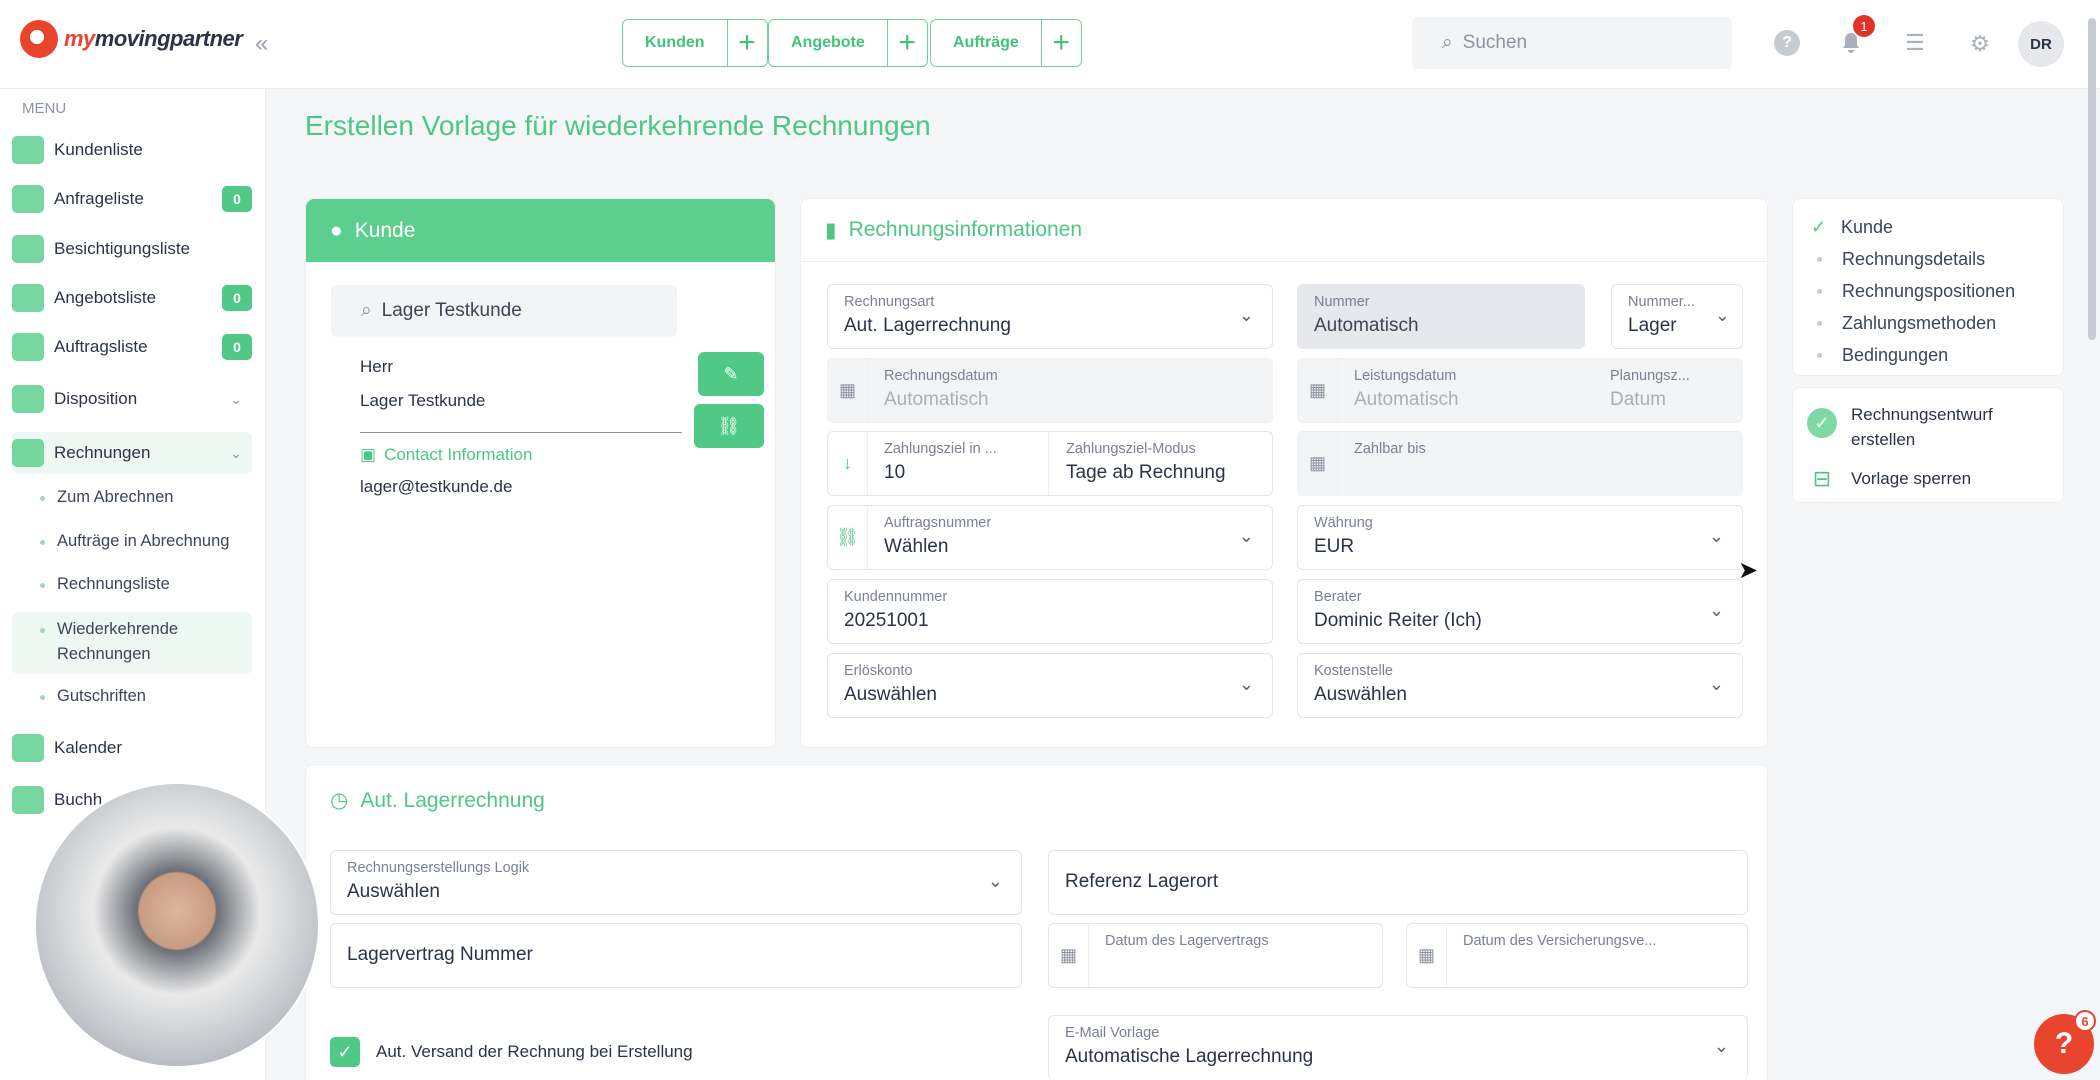  What do you see at coordinates (729, 426) in the screenshot?
I see `link-customer-button: ⛓` at bounding box center [729, 426].